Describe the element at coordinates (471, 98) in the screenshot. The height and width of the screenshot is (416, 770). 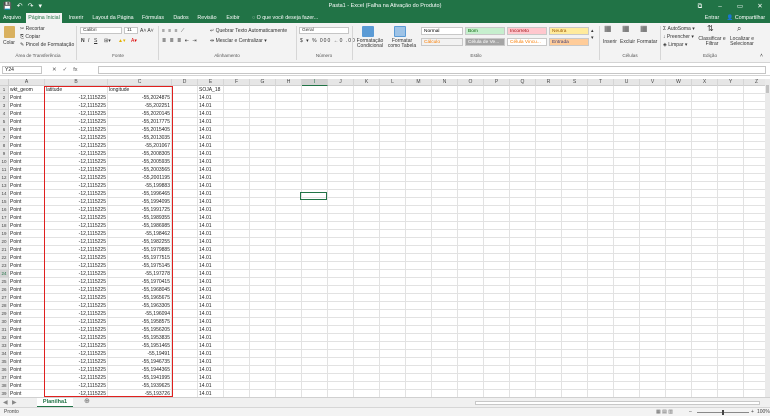
I see `cell-o2` at that location.